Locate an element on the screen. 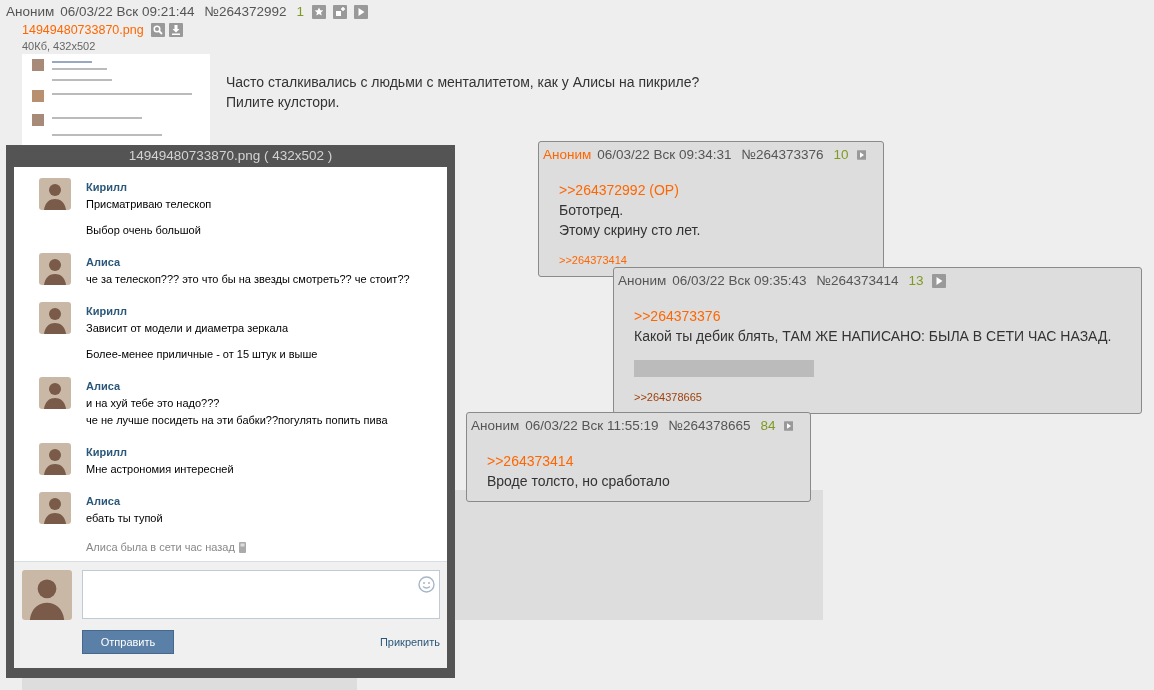  post-text: Вроде толсто, но сработало is located at coordinates (579, 481).